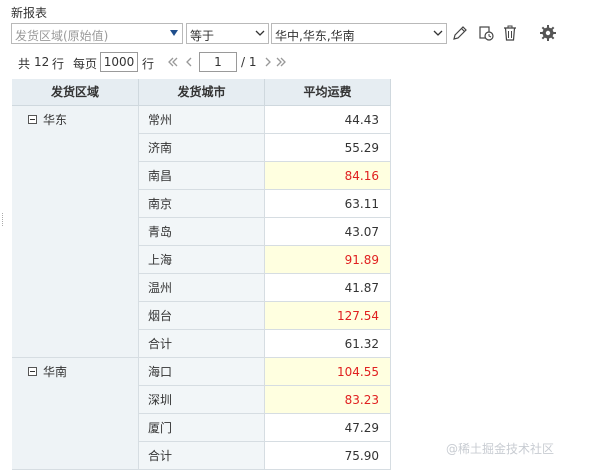  I want to click on total-prefix: 共, so click(24, 64).